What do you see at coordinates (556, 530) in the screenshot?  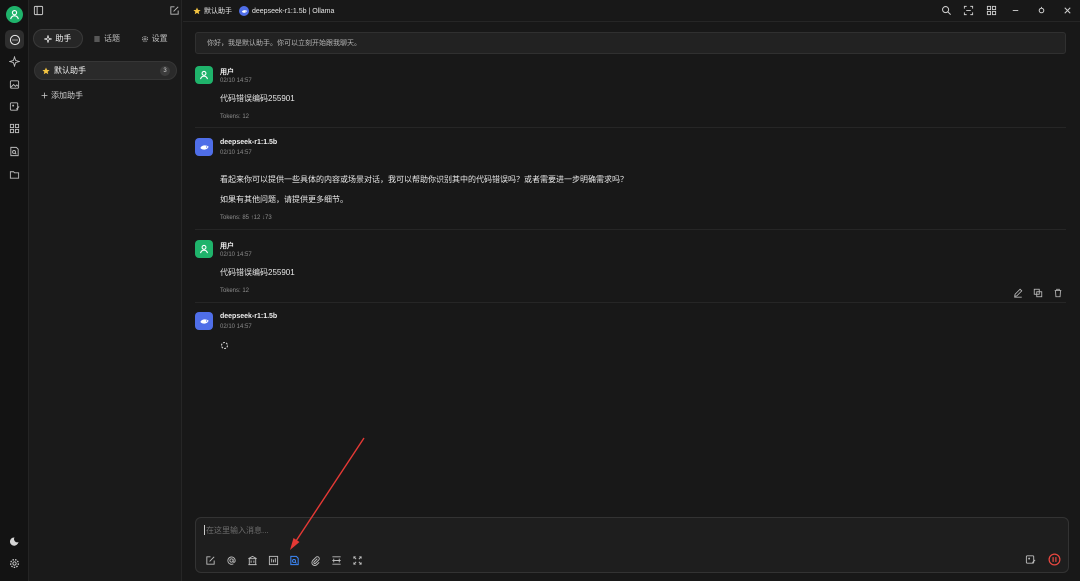 I see `message-input` at bounding box center [556, 530].